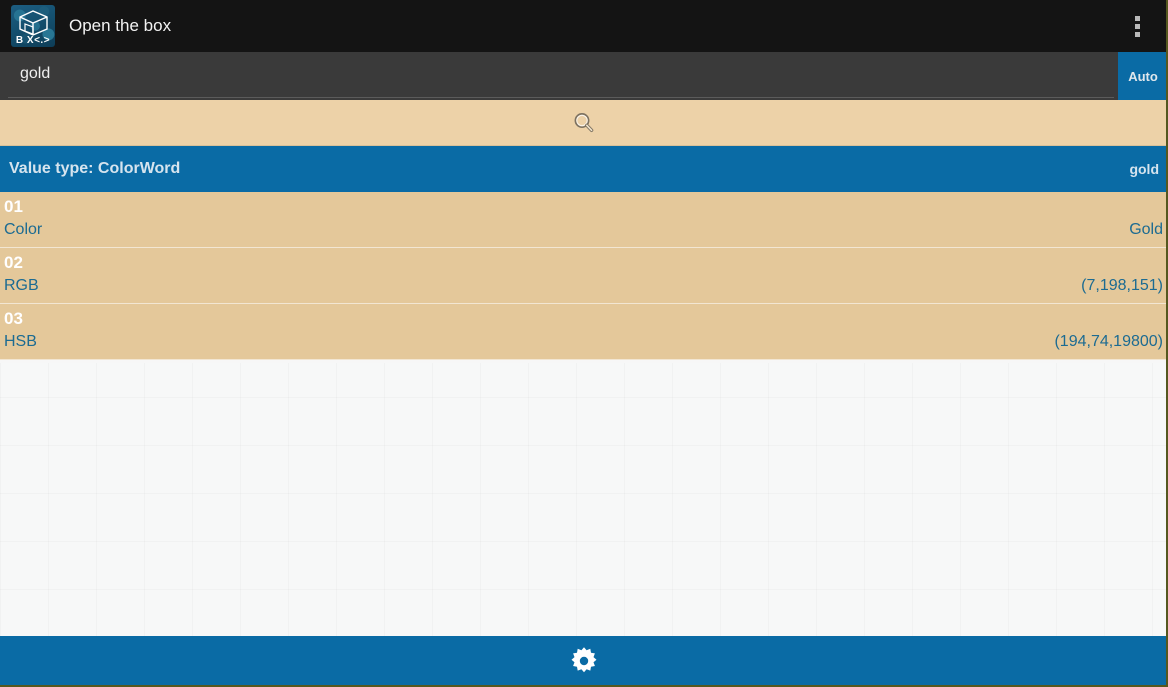 This screenshot has width=1168, height=687. What do you see at coordinates (561, 76) in the screenshot?
I see `search-input` at bounding box center [561, 76].